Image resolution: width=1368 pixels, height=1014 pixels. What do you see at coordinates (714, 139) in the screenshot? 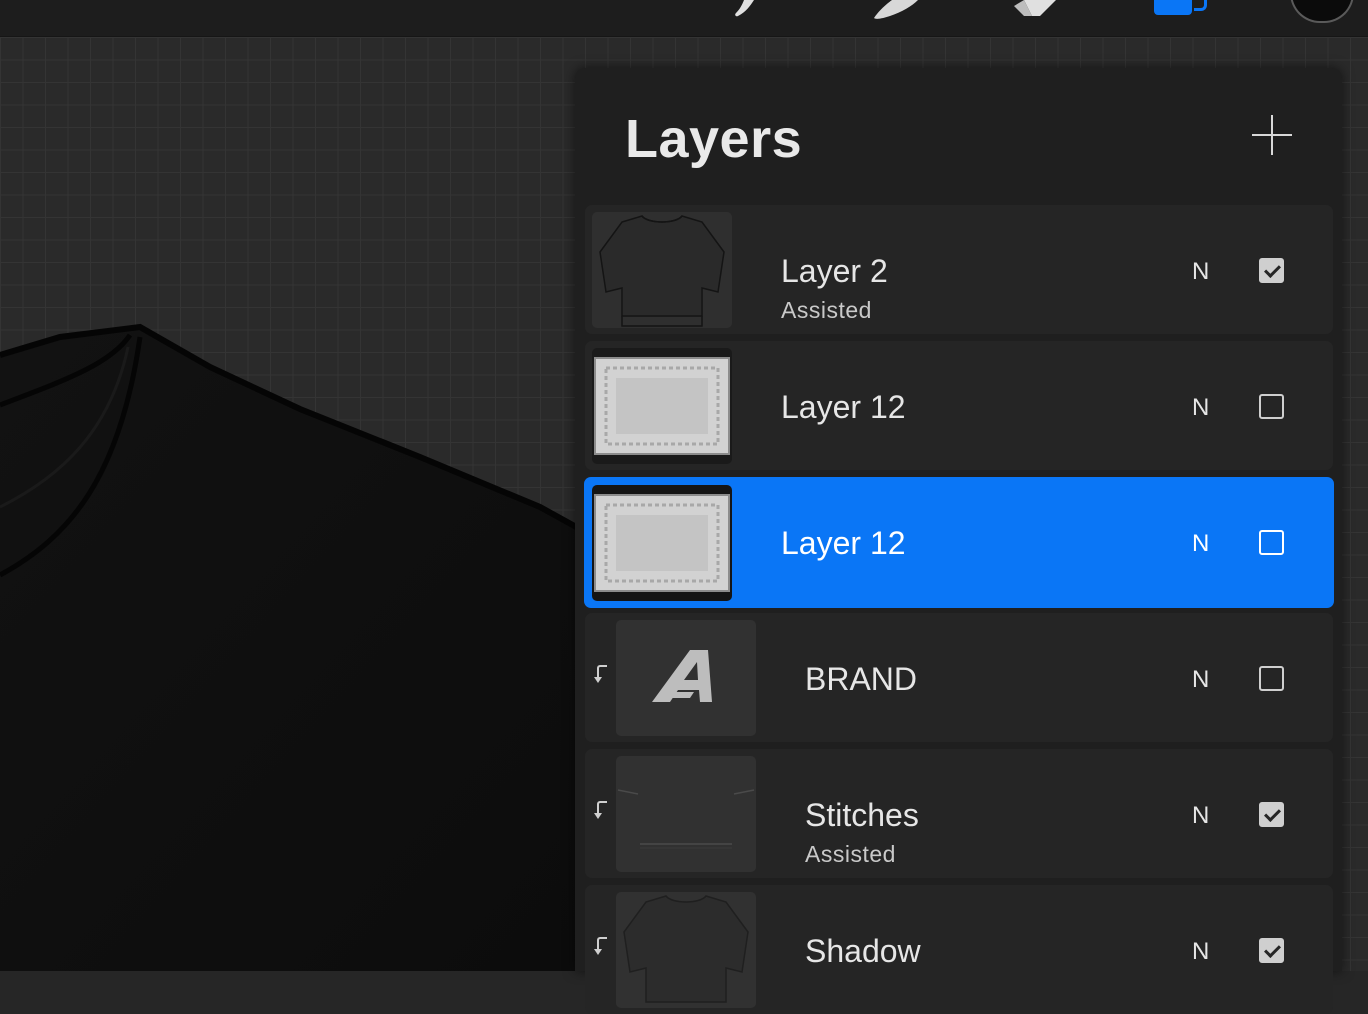
I see `panel-title: Layers` at bounding box center [714, 139].